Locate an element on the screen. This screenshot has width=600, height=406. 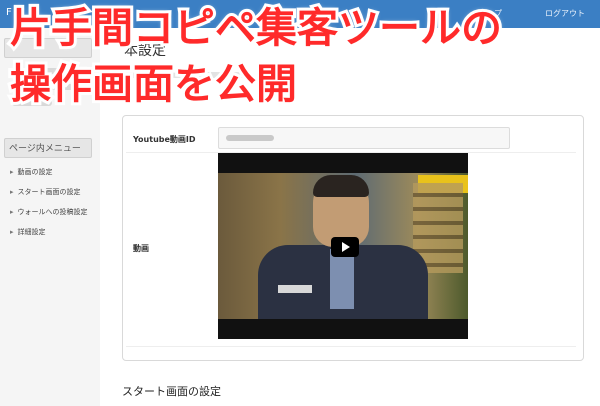
caption-line-2: 操作画面を公開 is located at coordinates (153, 84).